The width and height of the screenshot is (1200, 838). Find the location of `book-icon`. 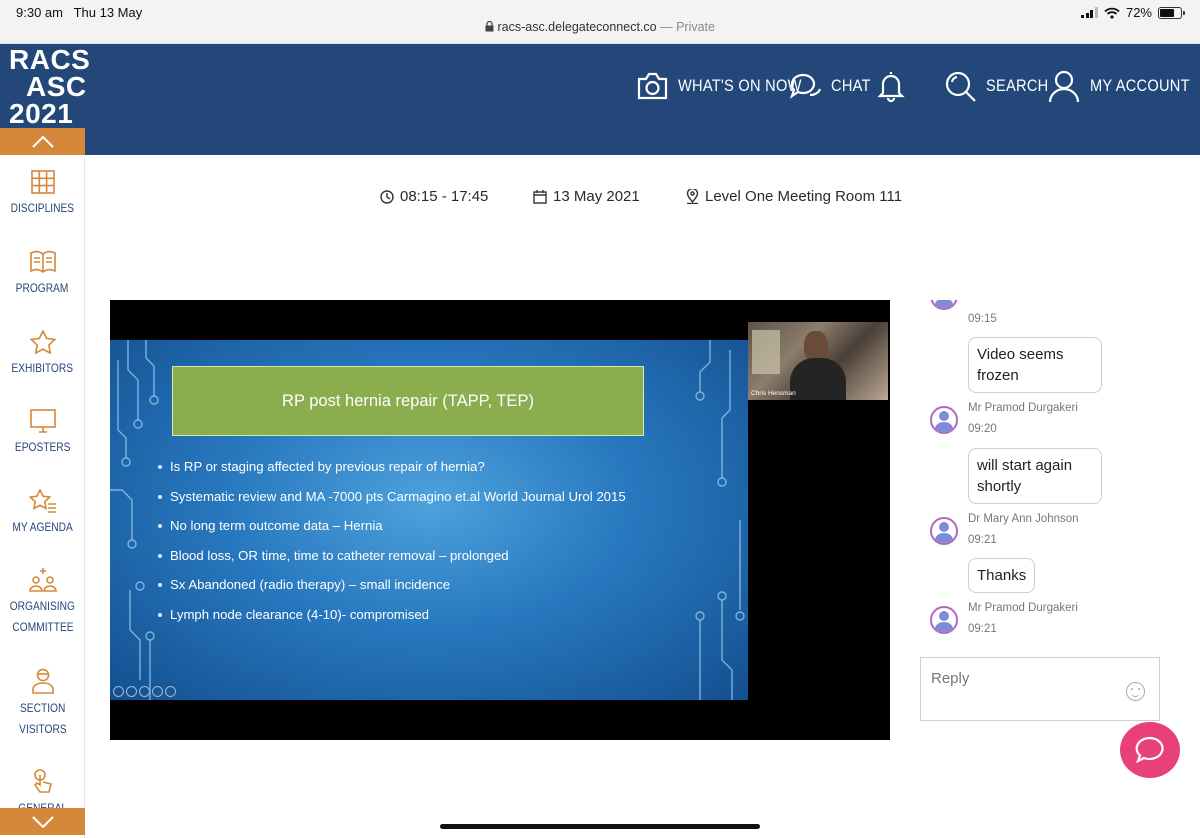

book-icon is located at coordinates (42, 261).